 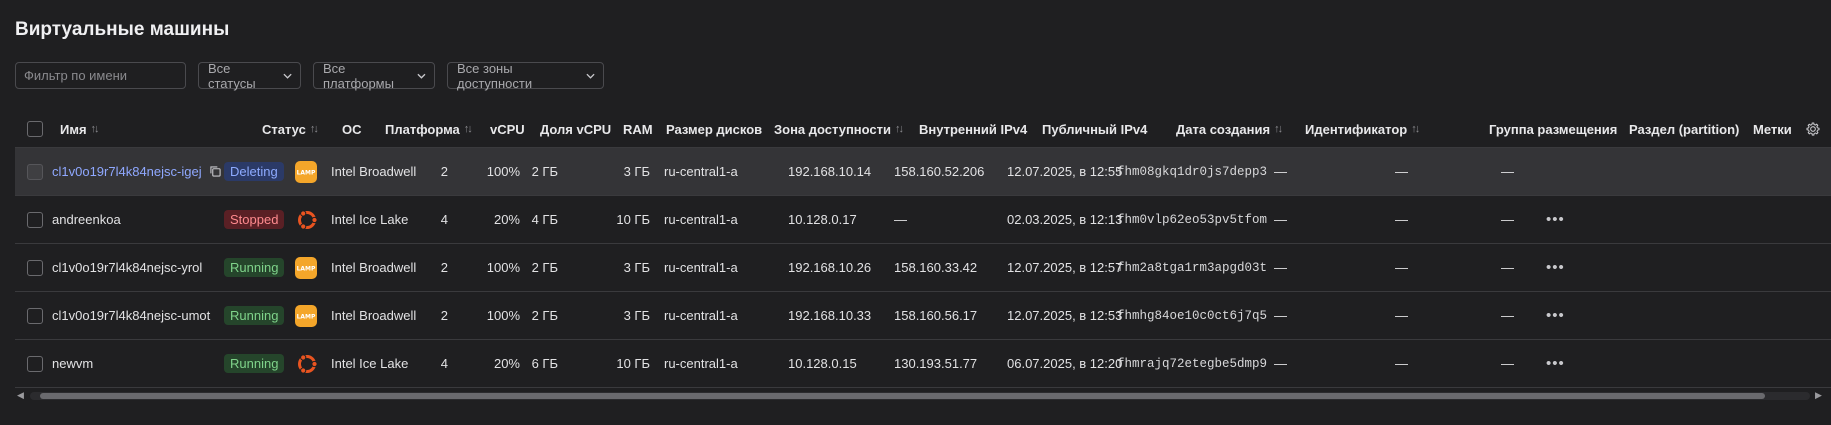 What do you see at coordinates (1223, 129) in the screenshot?
I see `col-created-label: Дата создания` at bounding box center [1223, 129].